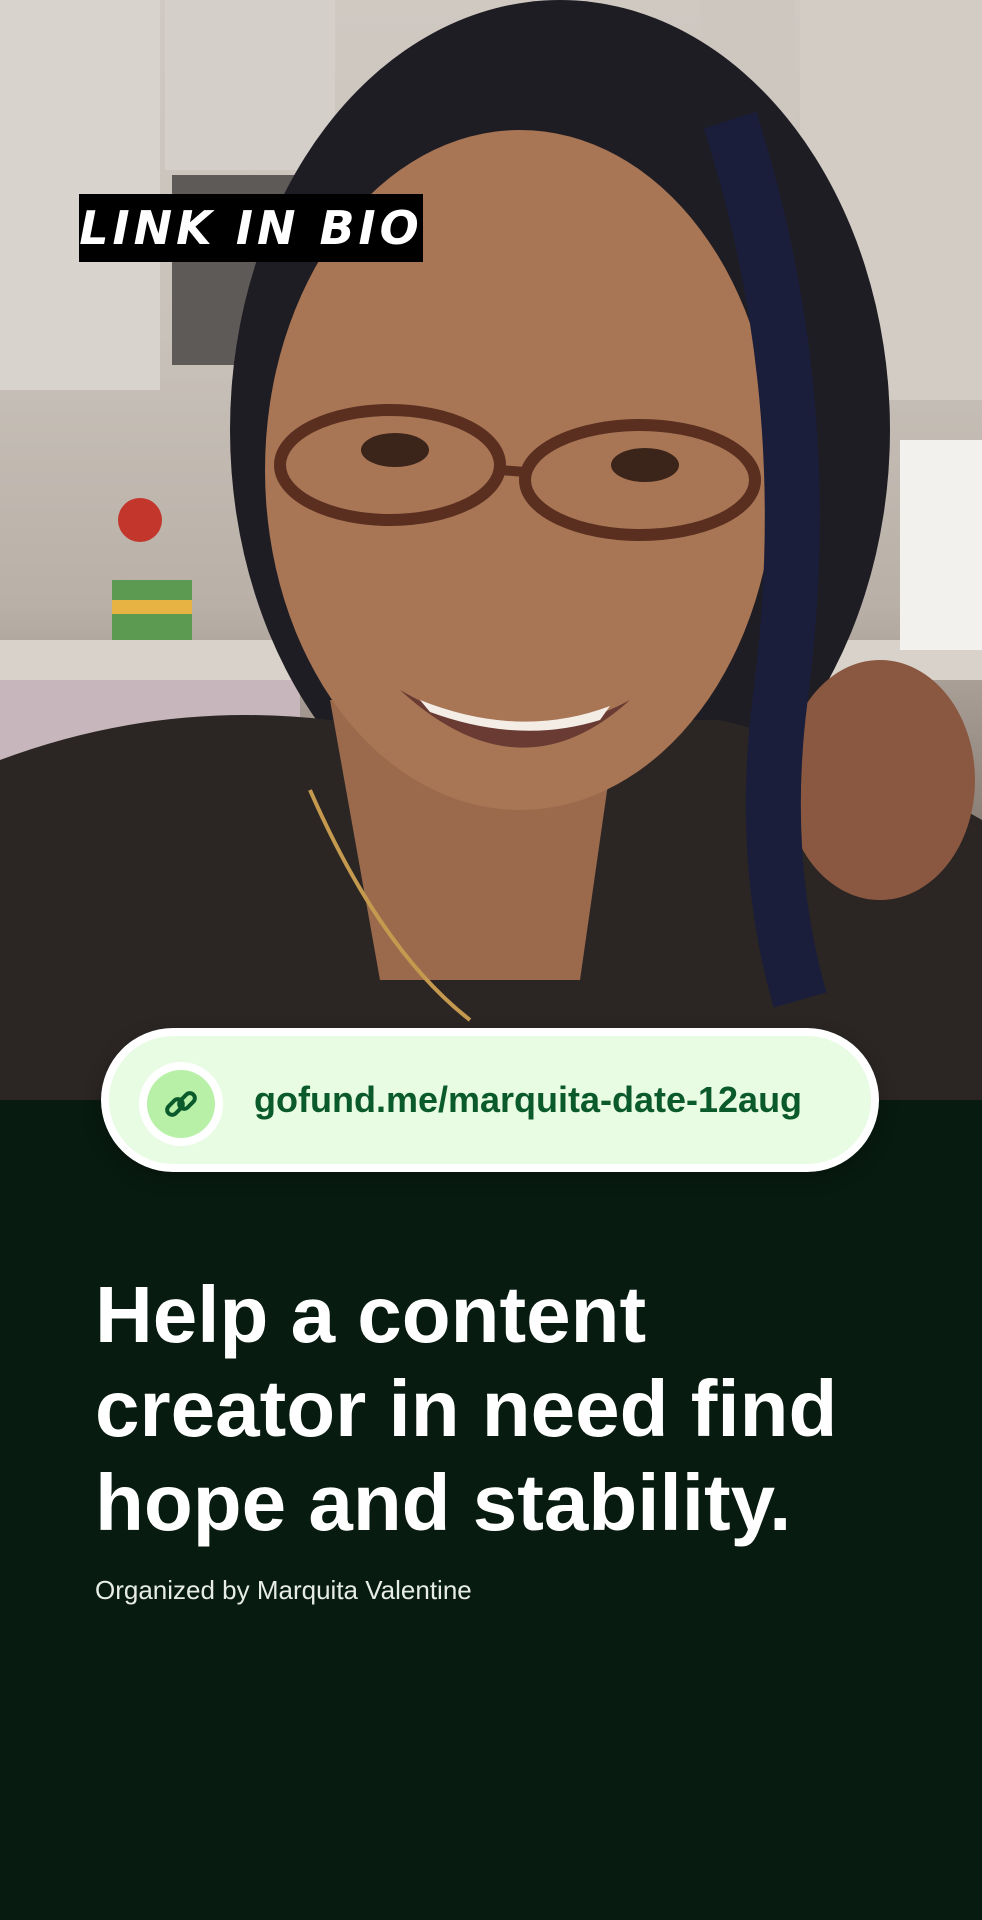 The width and height of the screenshot is (982, 1920). I want to click on link-icon, so click(181, 1104).